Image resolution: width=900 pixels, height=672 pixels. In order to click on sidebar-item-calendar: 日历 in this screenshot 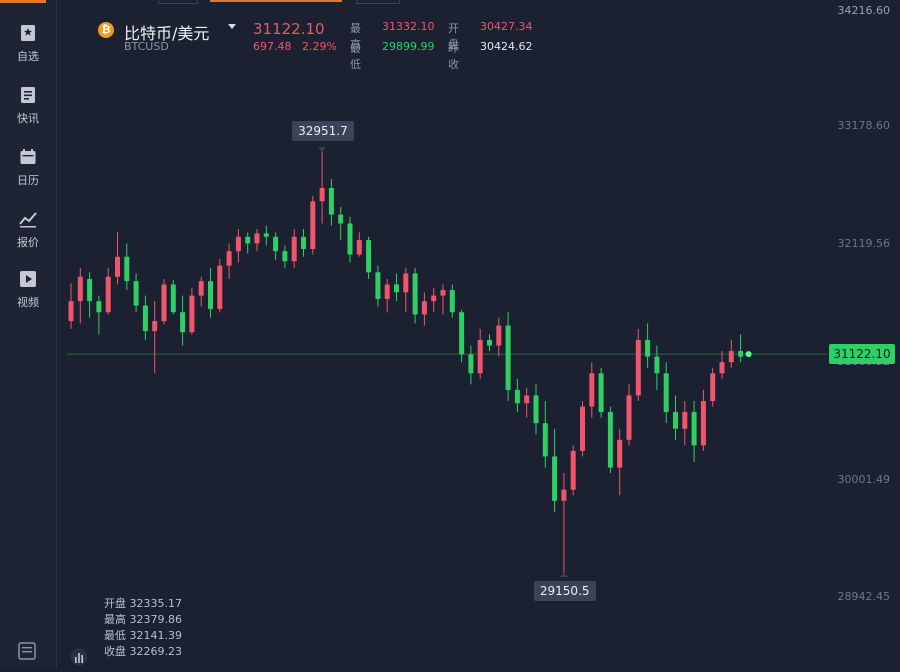, I will do `click(28, 168)`.